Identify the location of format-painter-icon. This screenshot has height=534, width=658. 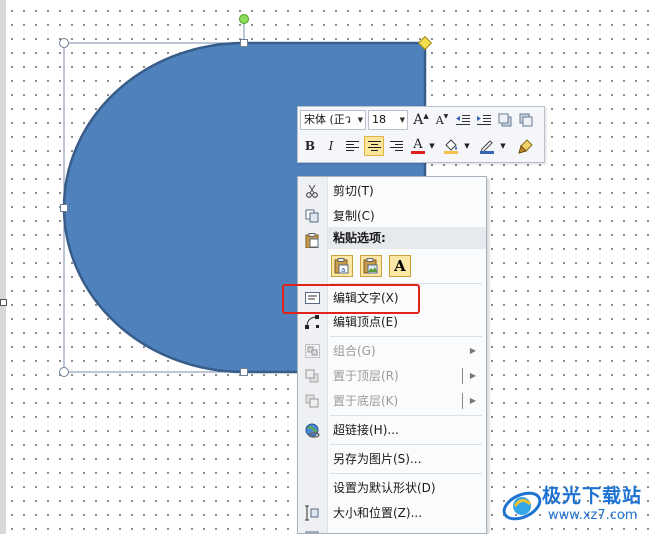
(525, 146).